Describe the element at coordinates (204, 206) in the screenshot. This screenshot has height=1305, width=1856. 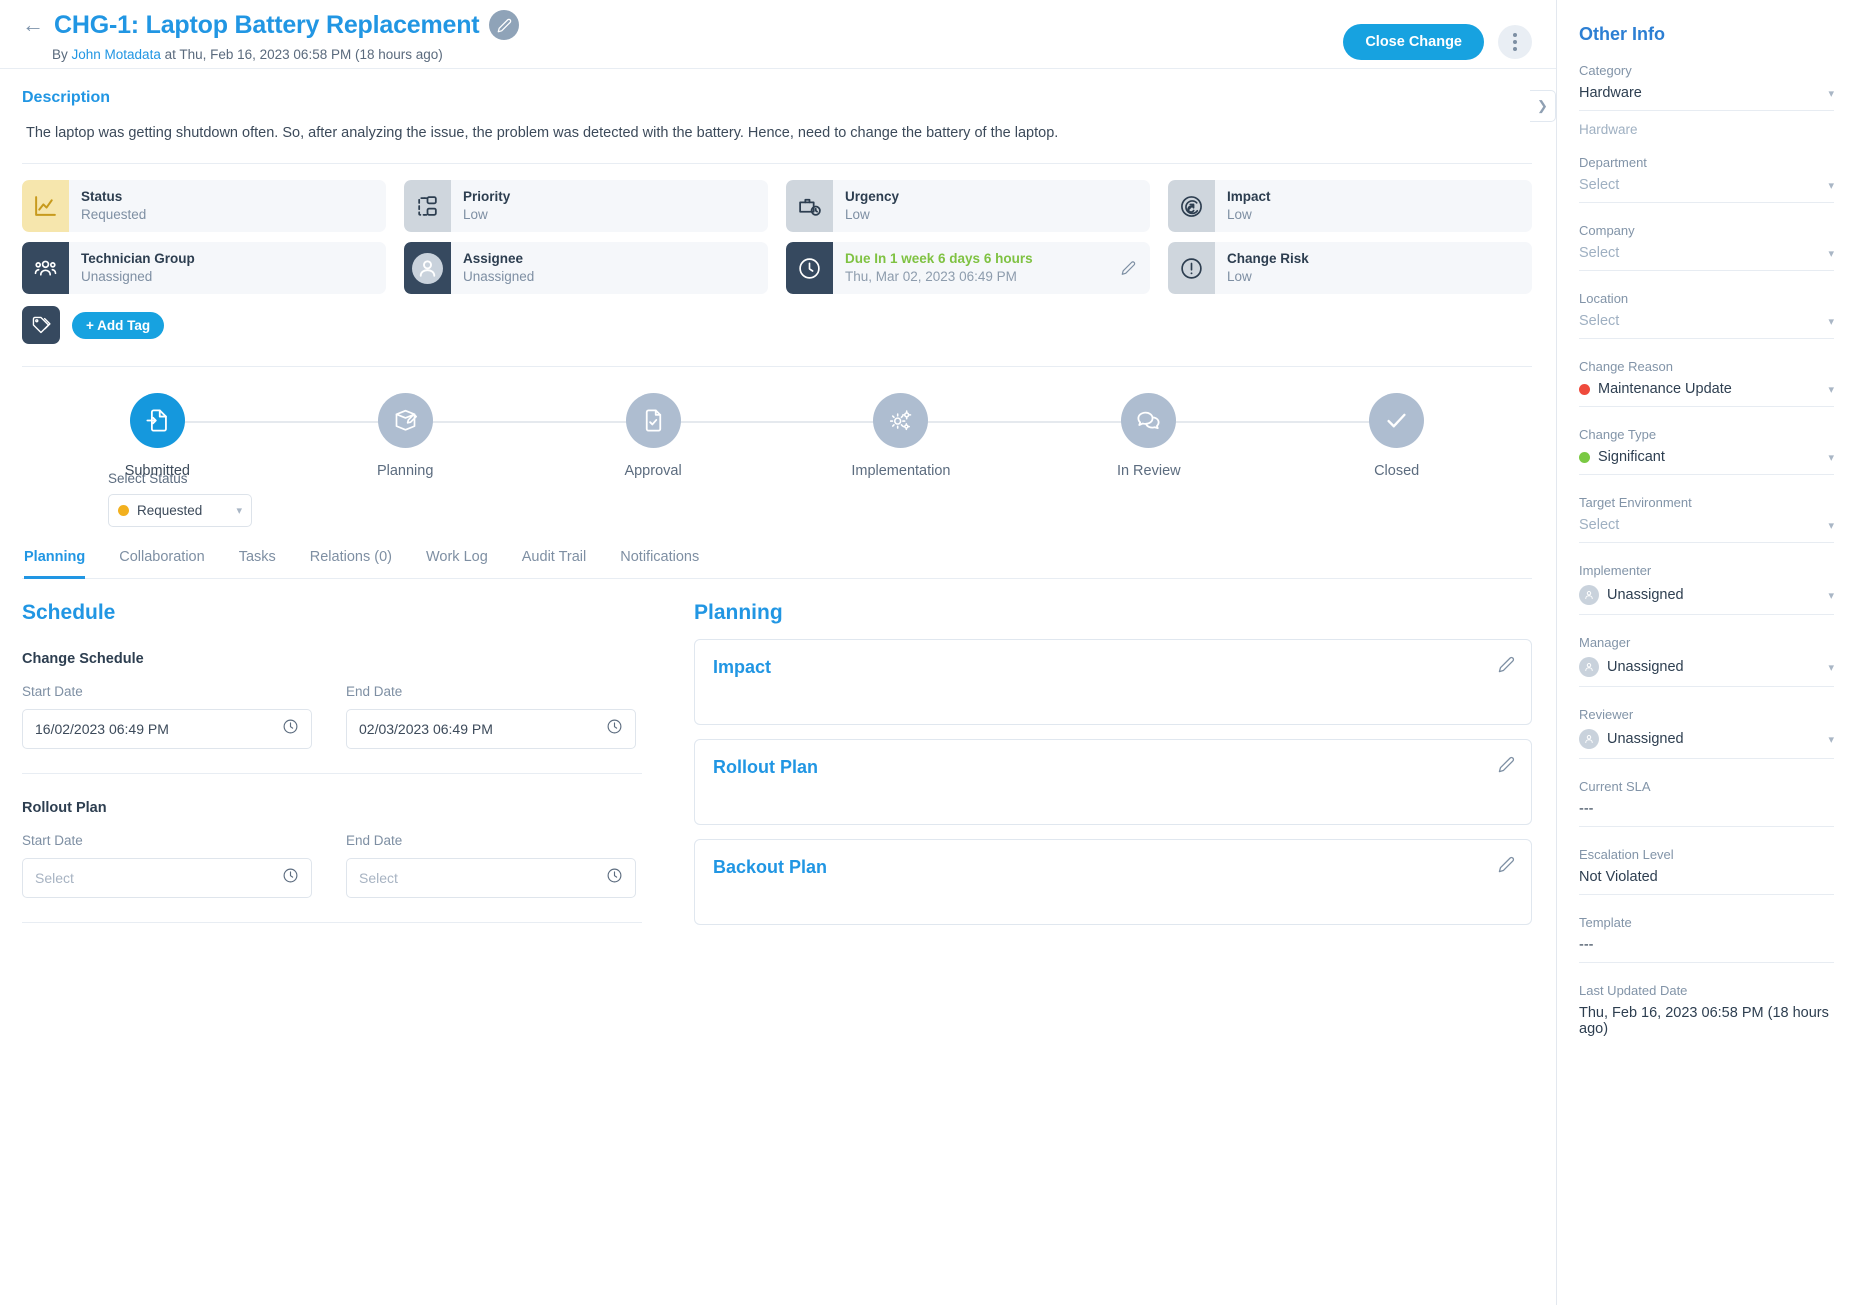
I see `info-card-status: Status Requested` at that location.